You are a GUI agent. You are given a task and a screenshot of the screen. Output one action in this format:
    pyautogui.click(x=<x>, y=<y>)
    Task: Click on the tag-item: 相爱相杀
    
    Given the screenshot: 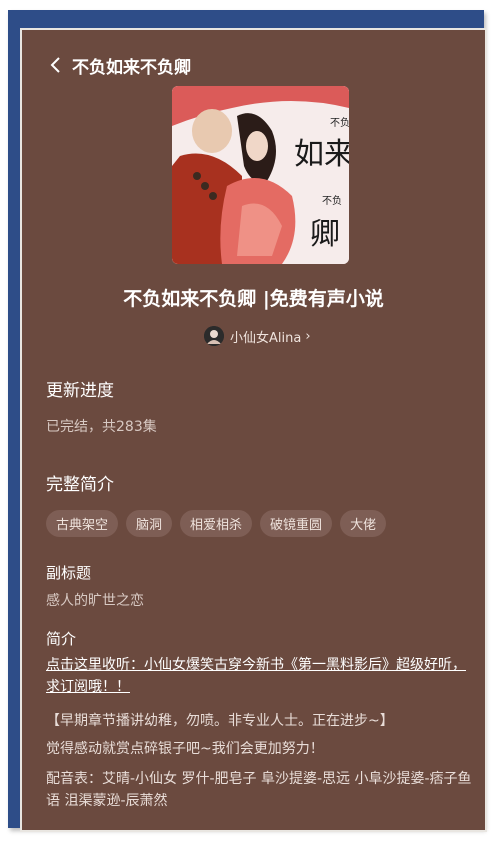 What is the action you would take?
    pyautogui.click(x=216, y=523)
    